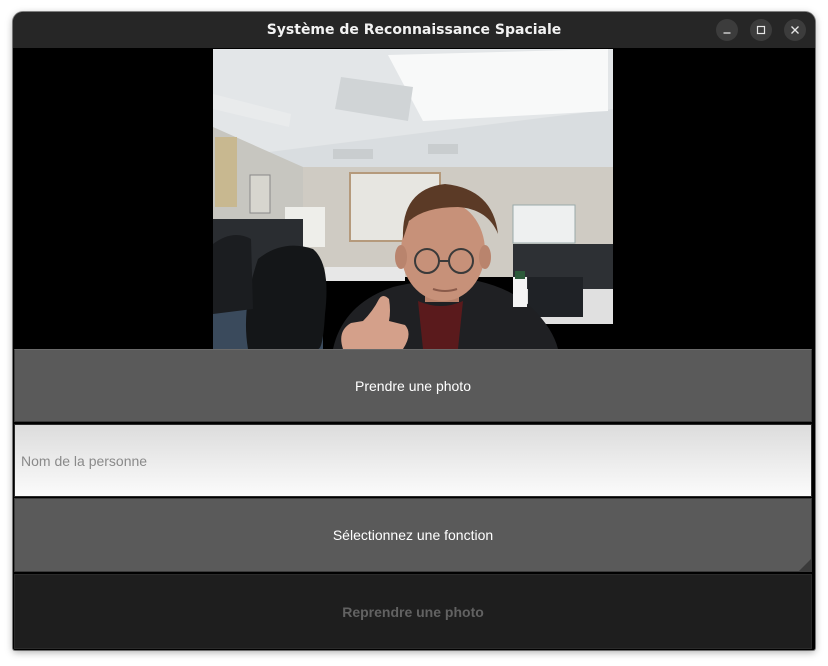 The width and height of the screenshot is (828, 666). I want to click on maximize-button, so click(761, 30).